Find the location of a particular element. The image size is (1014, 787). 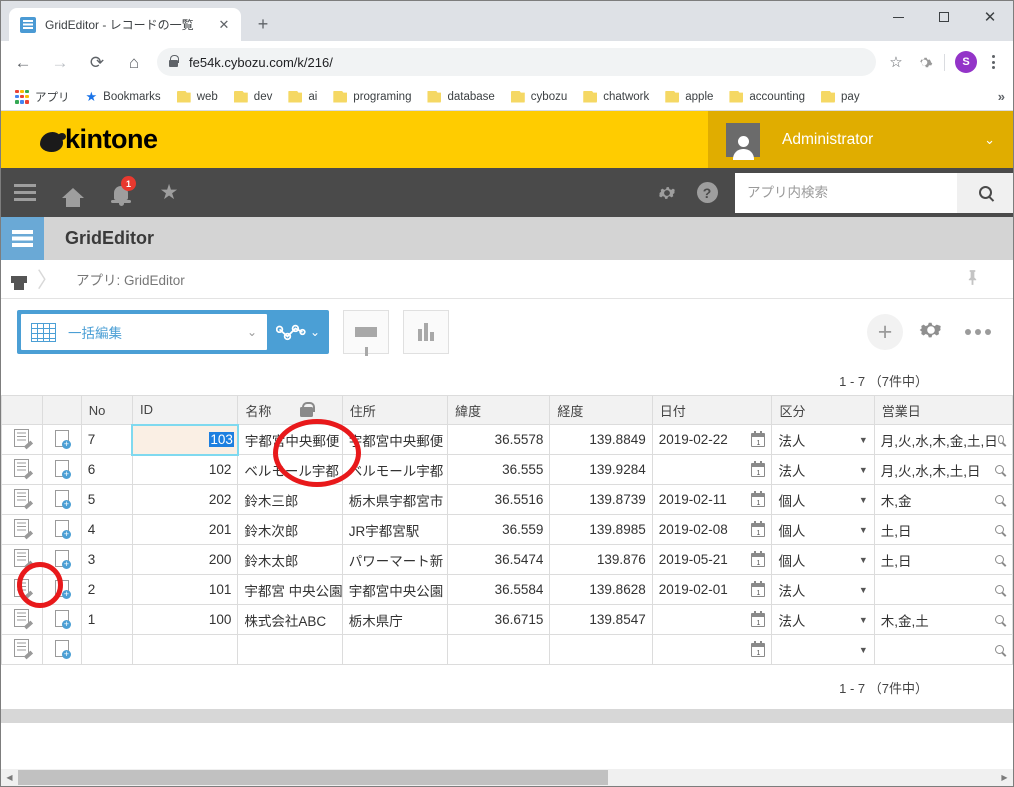

home-icon: ⌂ is located at coordinates (134, 62).